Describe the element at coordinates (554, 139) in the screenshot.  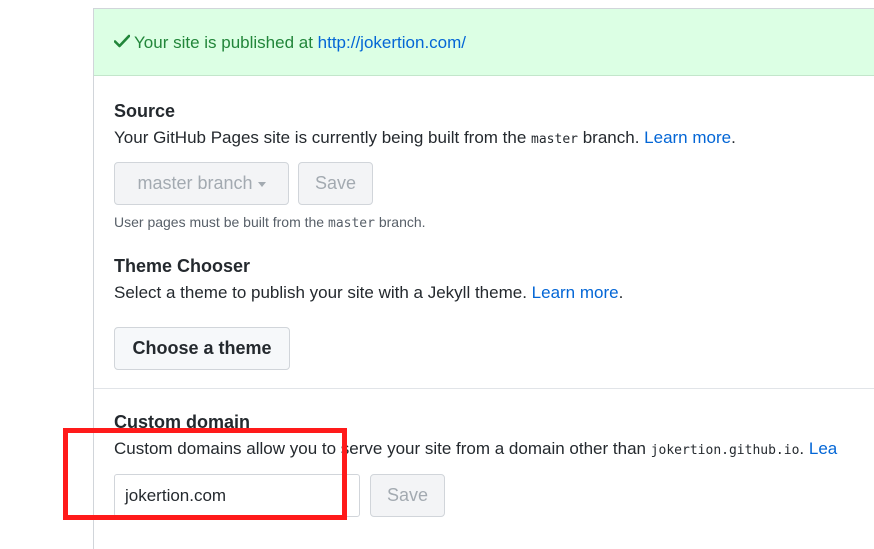
I see `master-code: master` at that location.